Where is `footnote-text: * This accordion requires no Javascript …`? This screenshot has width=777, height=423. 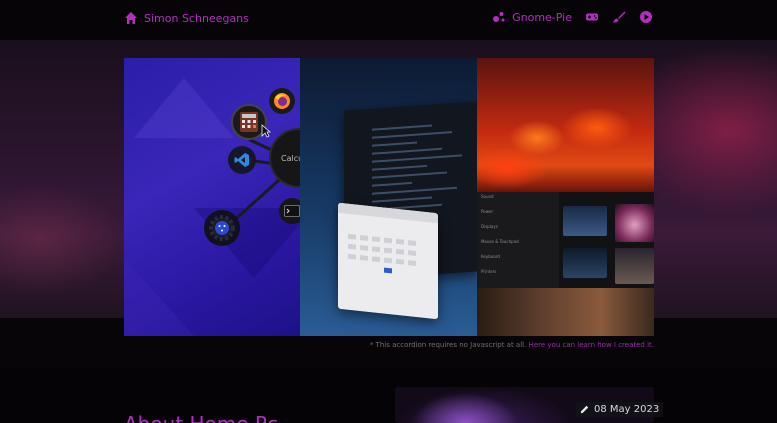 footnote-text: * This accordion requires no Javascript … is located at coordinates (448, 345).